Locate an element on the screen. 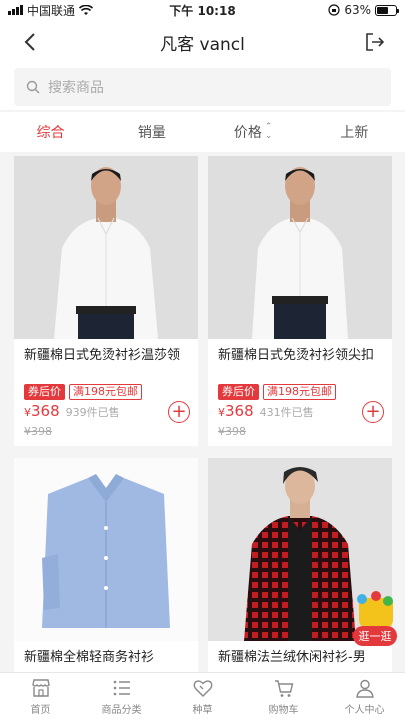  explore-label: 逛一逛 is located at coordinates (375, 636).